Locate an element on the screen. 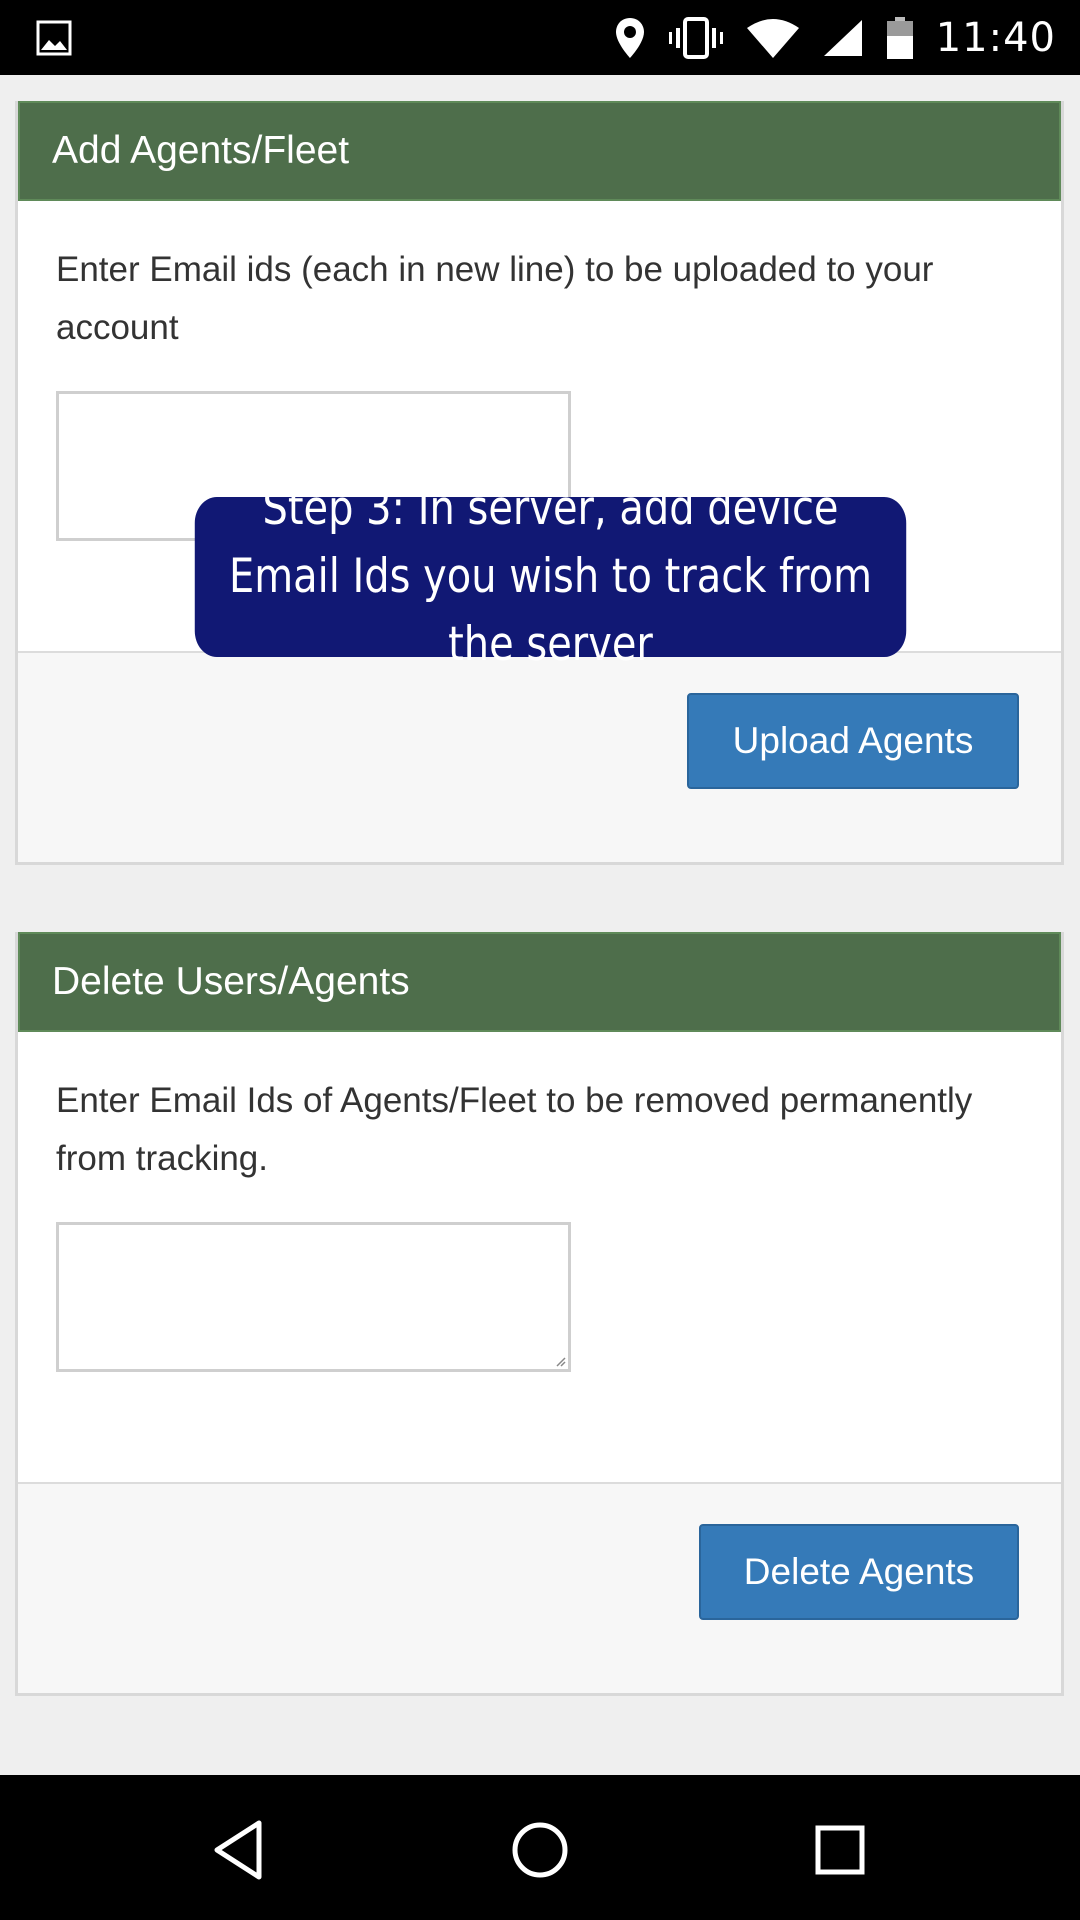  status-bar: 11:40 is located at coordinates (540, 37).